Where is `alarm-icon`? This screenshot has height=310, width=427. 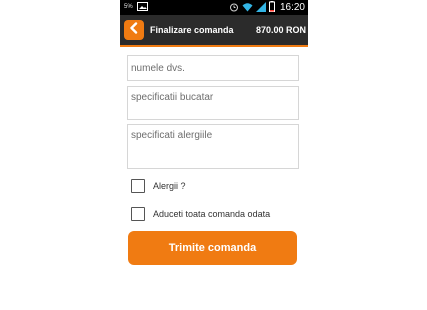
alarm-icon is located at coordinates (234, 8).